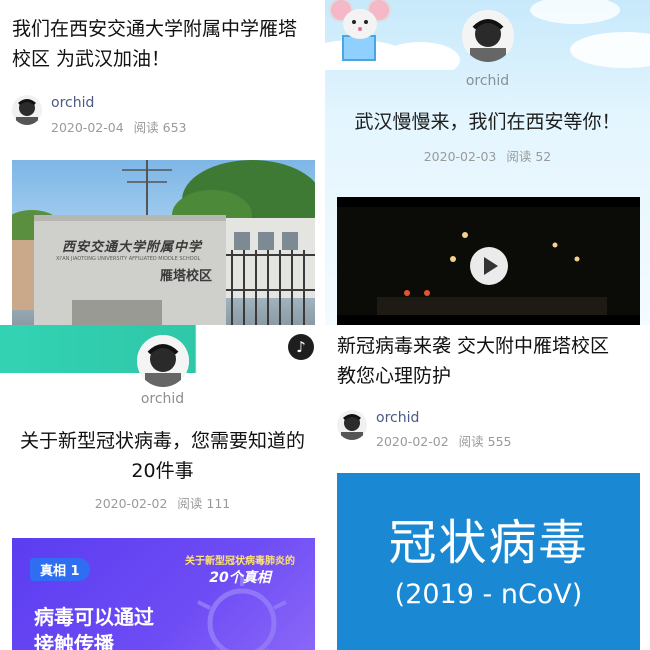 This screenshot has height=650, width=650. Describe the element at coordinates (488, 594) in the screenshot. I see `cover-subtitle: (2019 - nCoV)` at that location.